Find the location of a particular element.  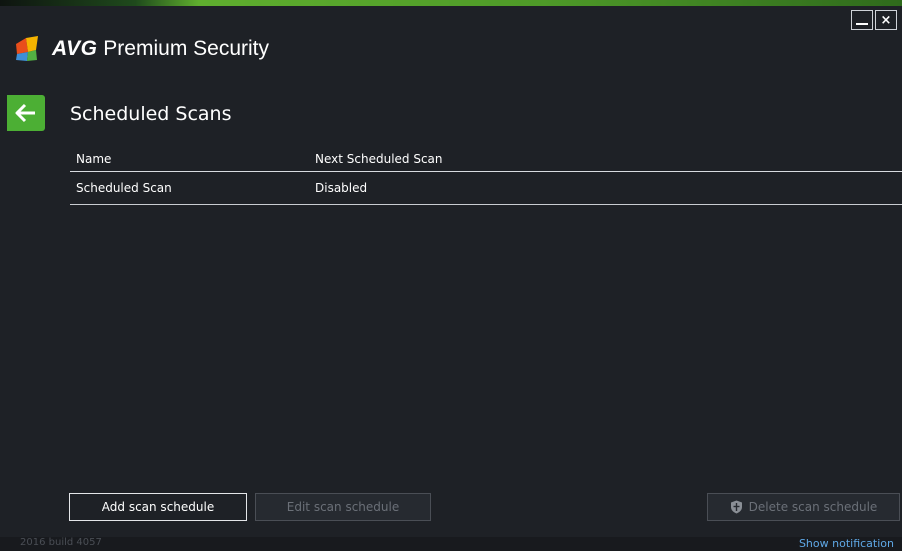

delete-scan-schedule-button: Delete scan schedule is located at coordinates (803, 507).